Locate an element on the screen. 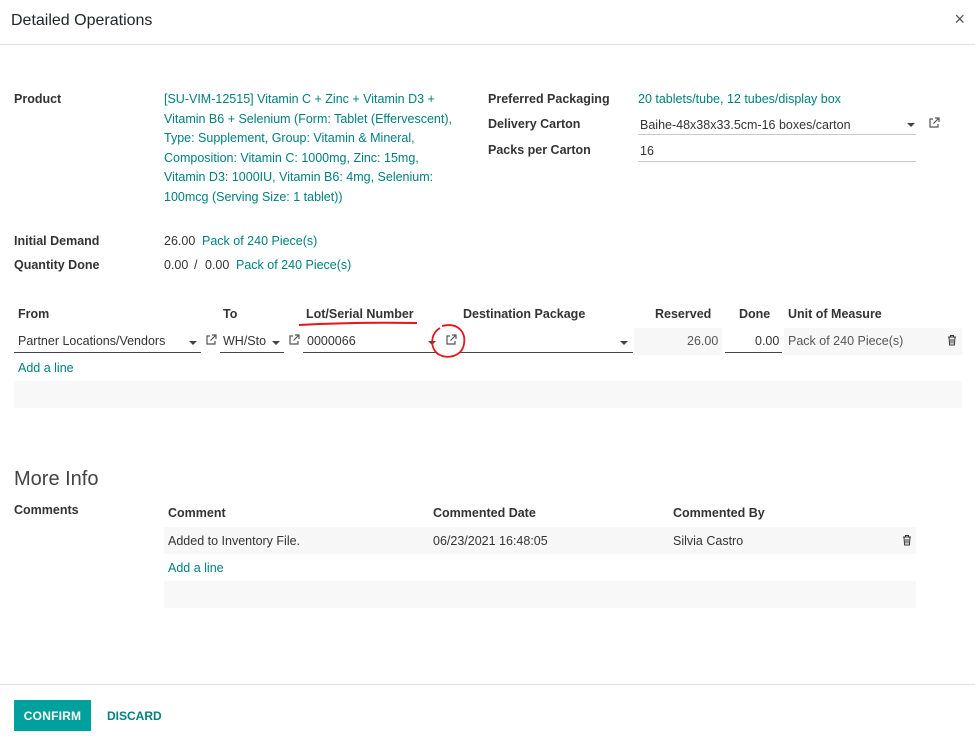  comment-date: 06/23/2021 16:48:05 is located at coordinates (490, 541).